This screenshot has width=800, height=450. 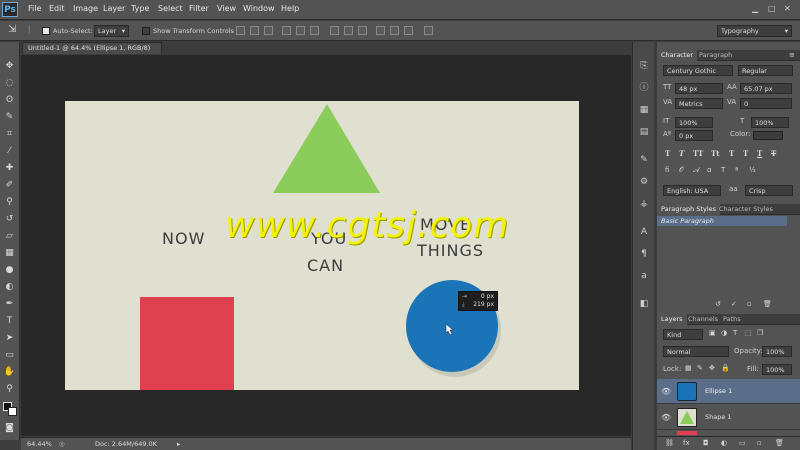 What do you see at coordinates (9, 185) in the screenshot?
I see `brush-tool-icon: ✐` at bounding box center [9, 185].